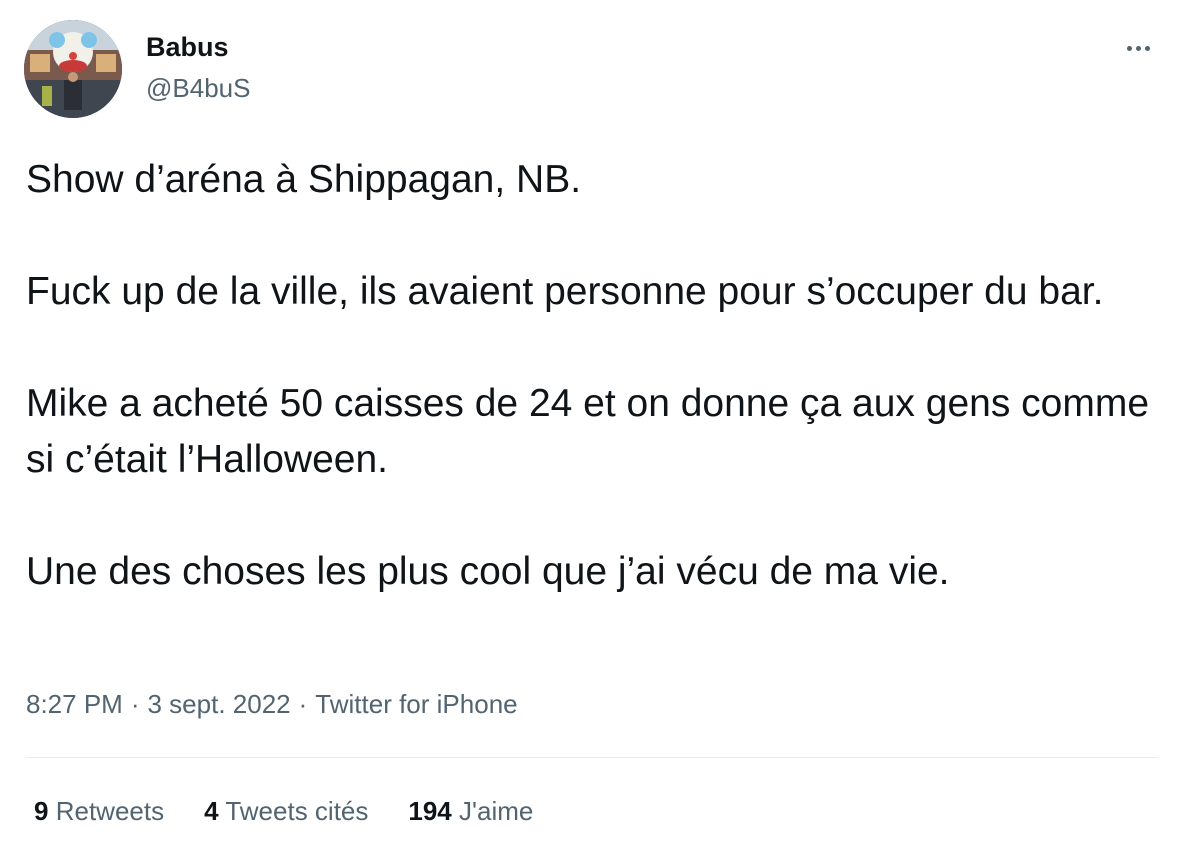  I want to click on avatar-image, so click(73, 69).